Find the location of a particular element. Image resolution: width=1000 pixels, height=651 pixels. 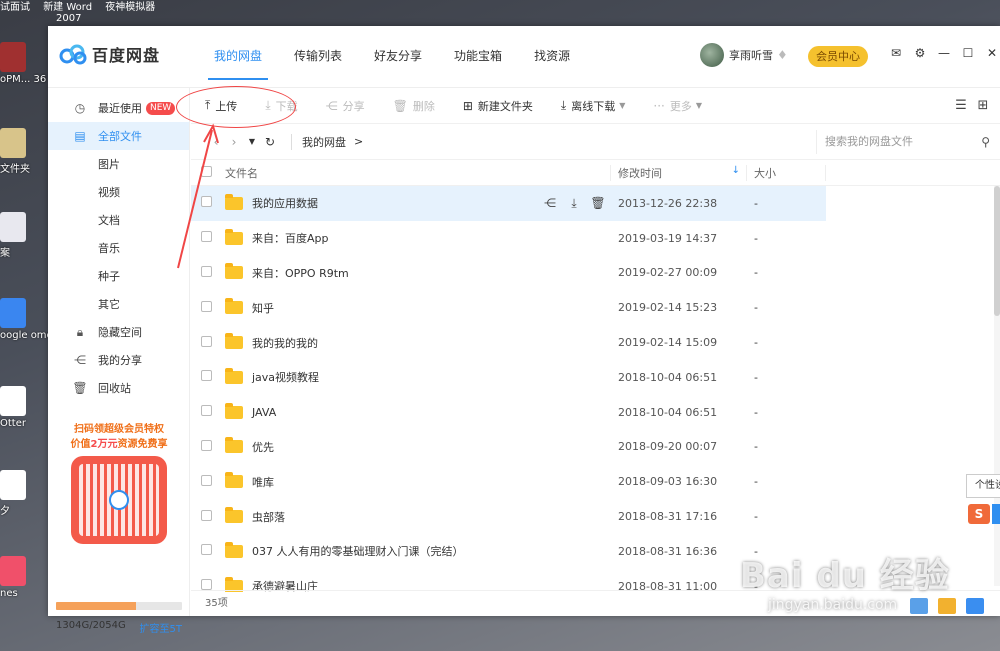

tab-my-disk: 我的网盘 is located at coordinates (238, 57).